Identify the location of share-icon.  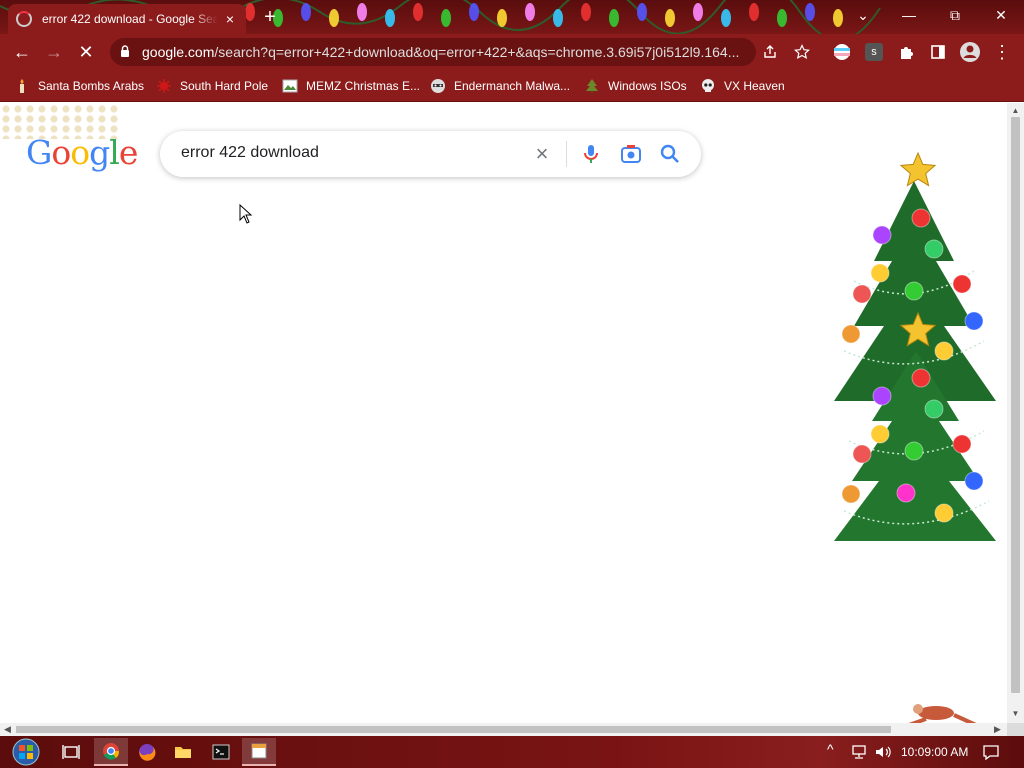
(770, 52).